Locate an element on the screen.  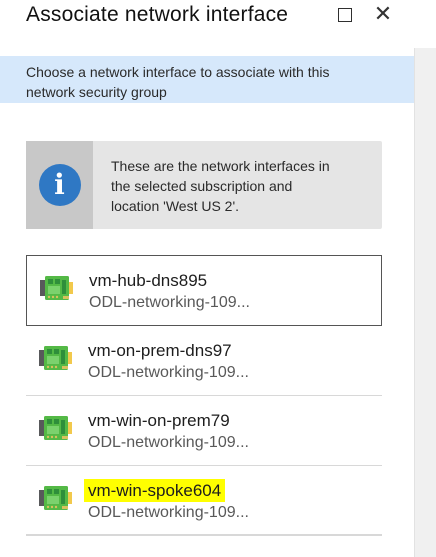
info-line-1: These are the network interfaces in is located at coordinates (220, 166).